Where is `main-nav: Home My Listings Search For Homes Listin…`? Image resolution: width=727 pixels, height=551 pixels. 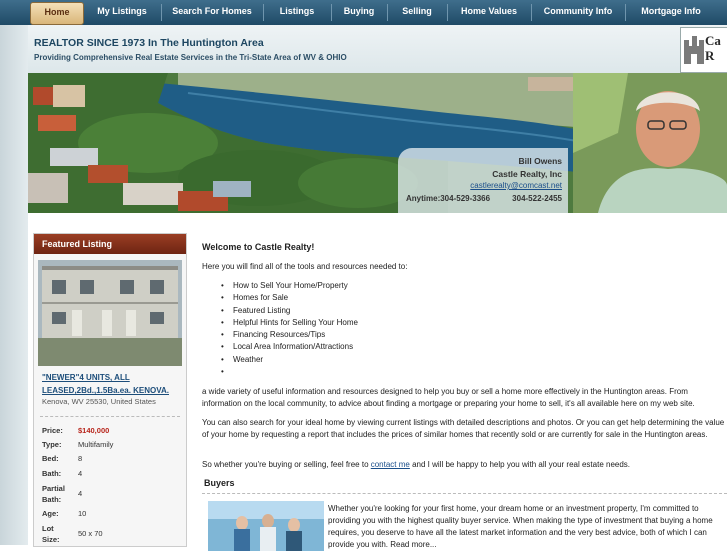 main-nav: Home My Listings Search For Homes Listin… is located at coordinates (363, 12).